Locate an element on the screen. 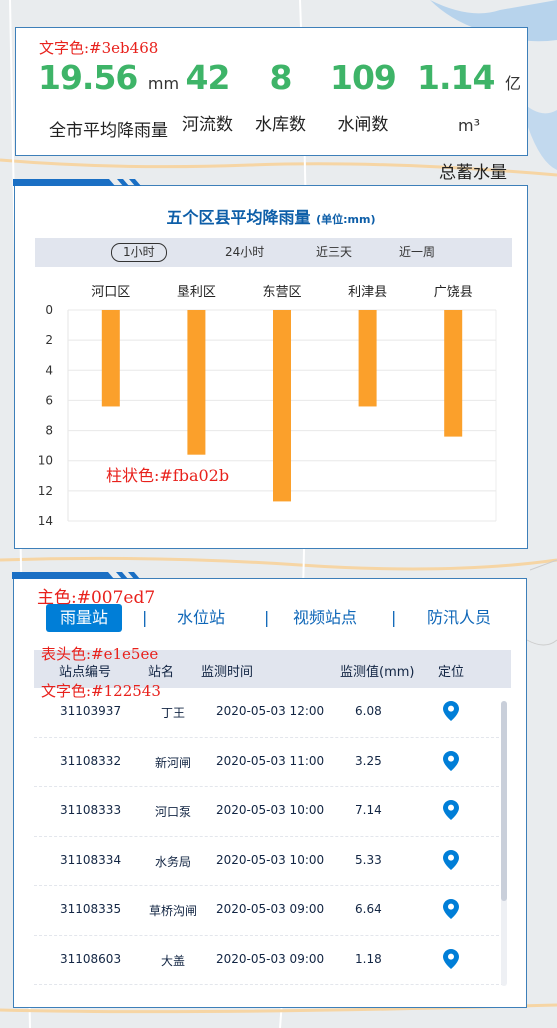 This screenshot has width=557, height=1028. cell-station-name: 河口泵 is located at coordinates (172, 812).